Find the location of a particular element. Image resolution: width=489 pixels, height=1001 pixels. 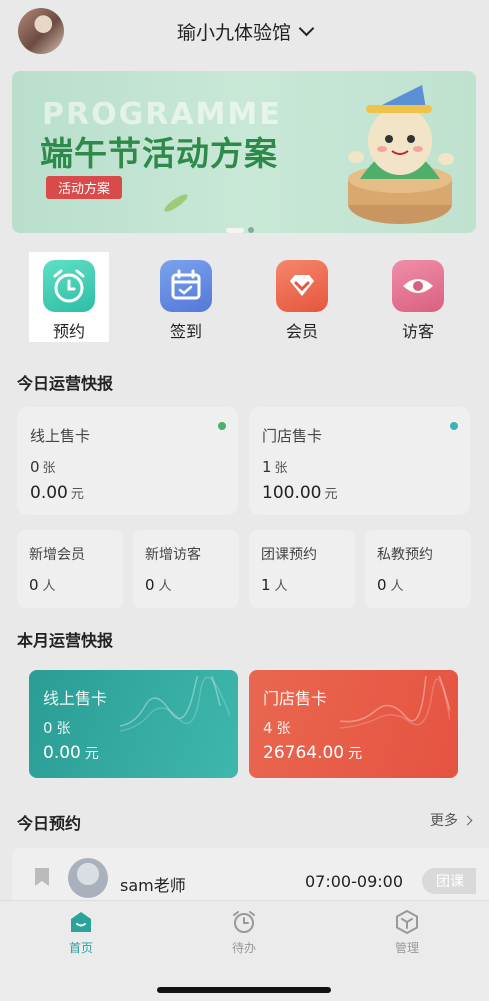

pagination-dot-active is located at coordinates (235, 230).